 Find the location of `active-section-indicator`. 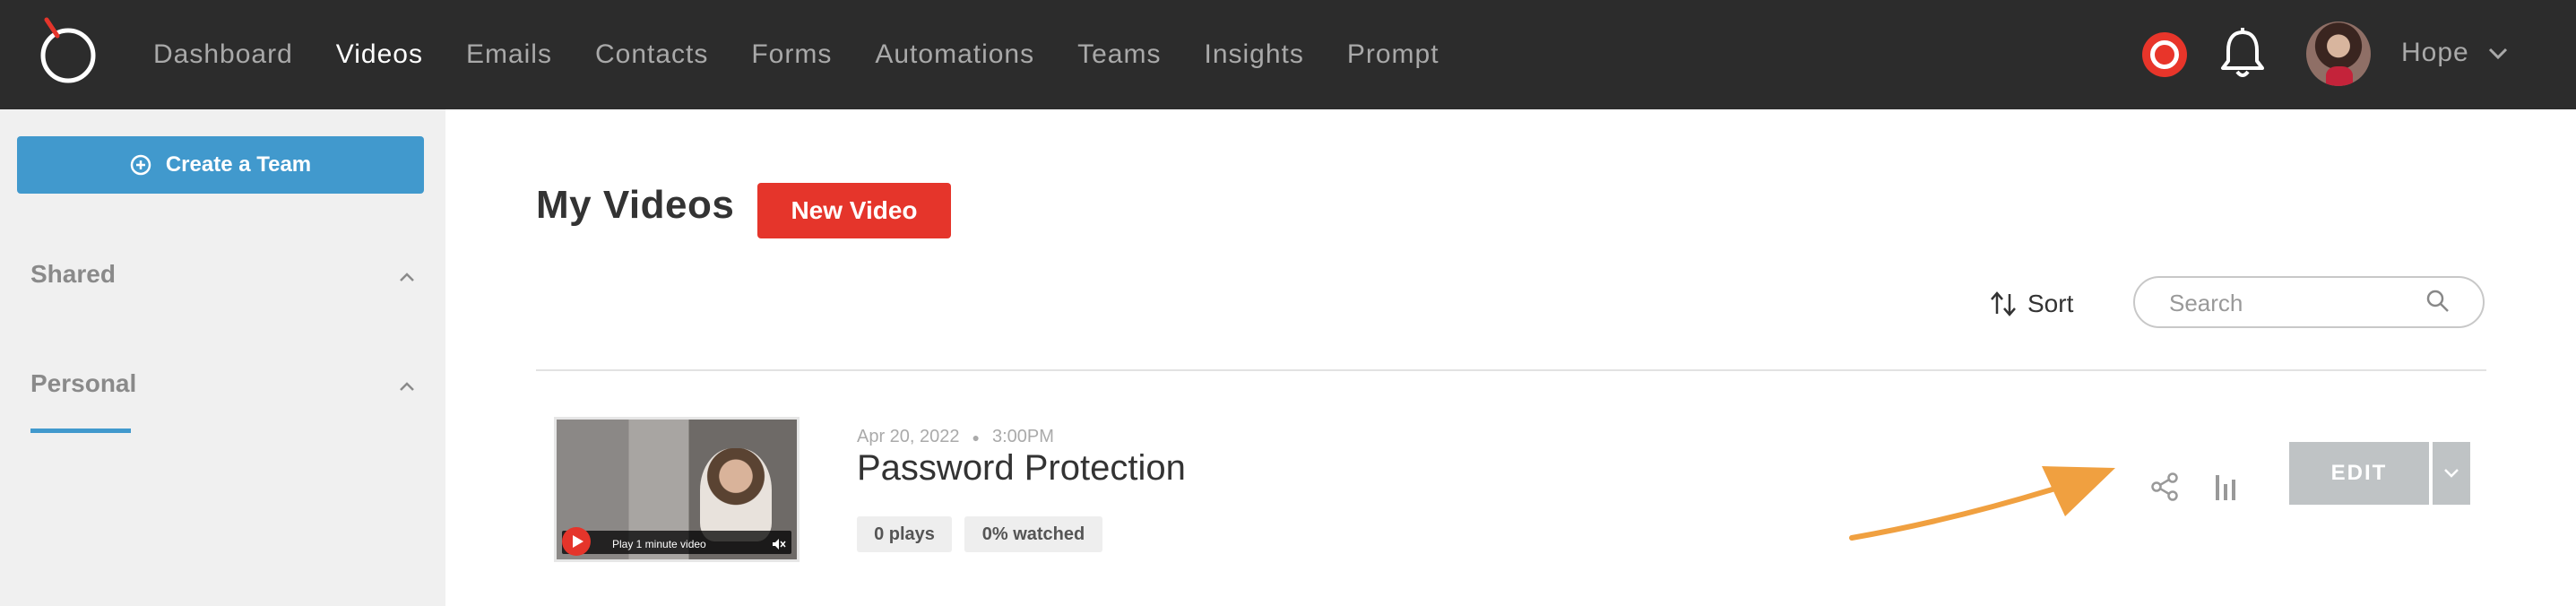

active-section-indicator is located at coordinates (80, 431).